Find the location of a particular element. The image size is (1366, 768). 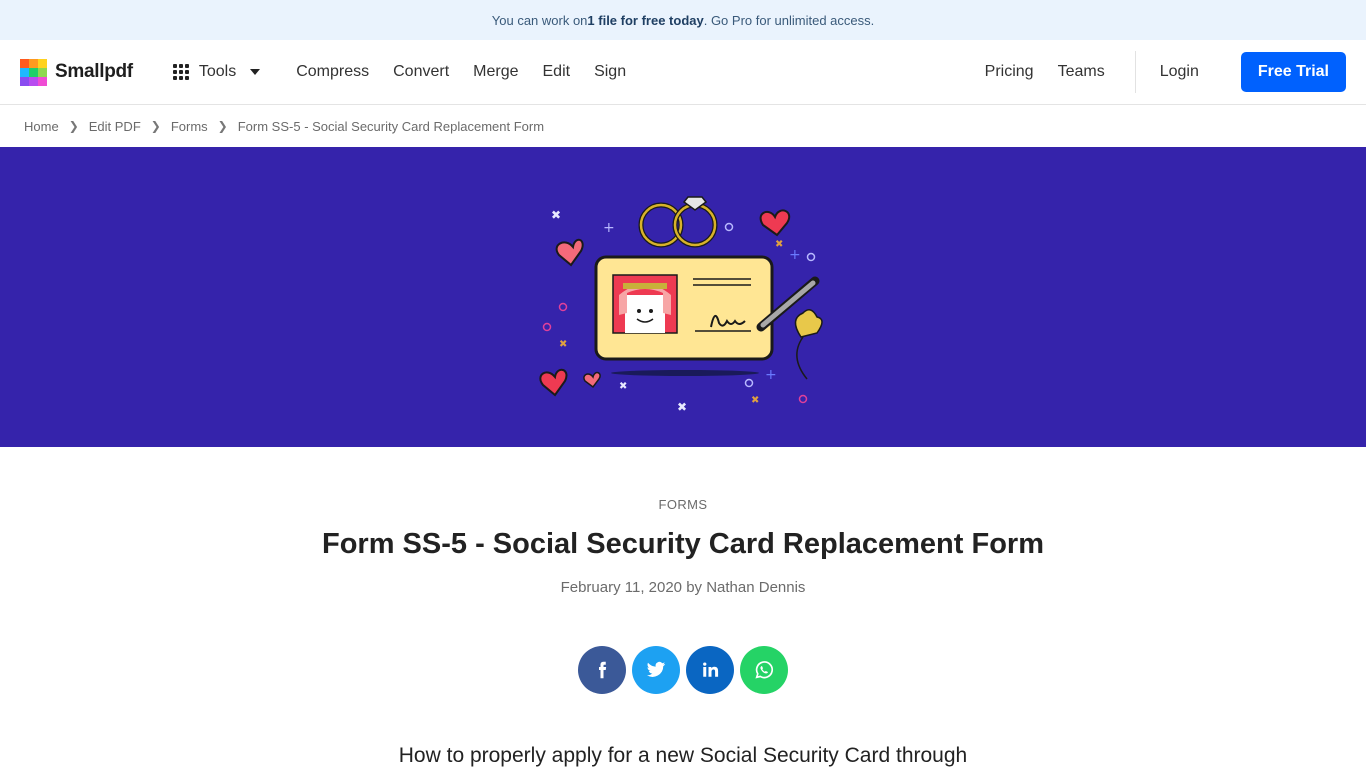

free-trial-button: Free Trial is located at coordinates (1293, 72).